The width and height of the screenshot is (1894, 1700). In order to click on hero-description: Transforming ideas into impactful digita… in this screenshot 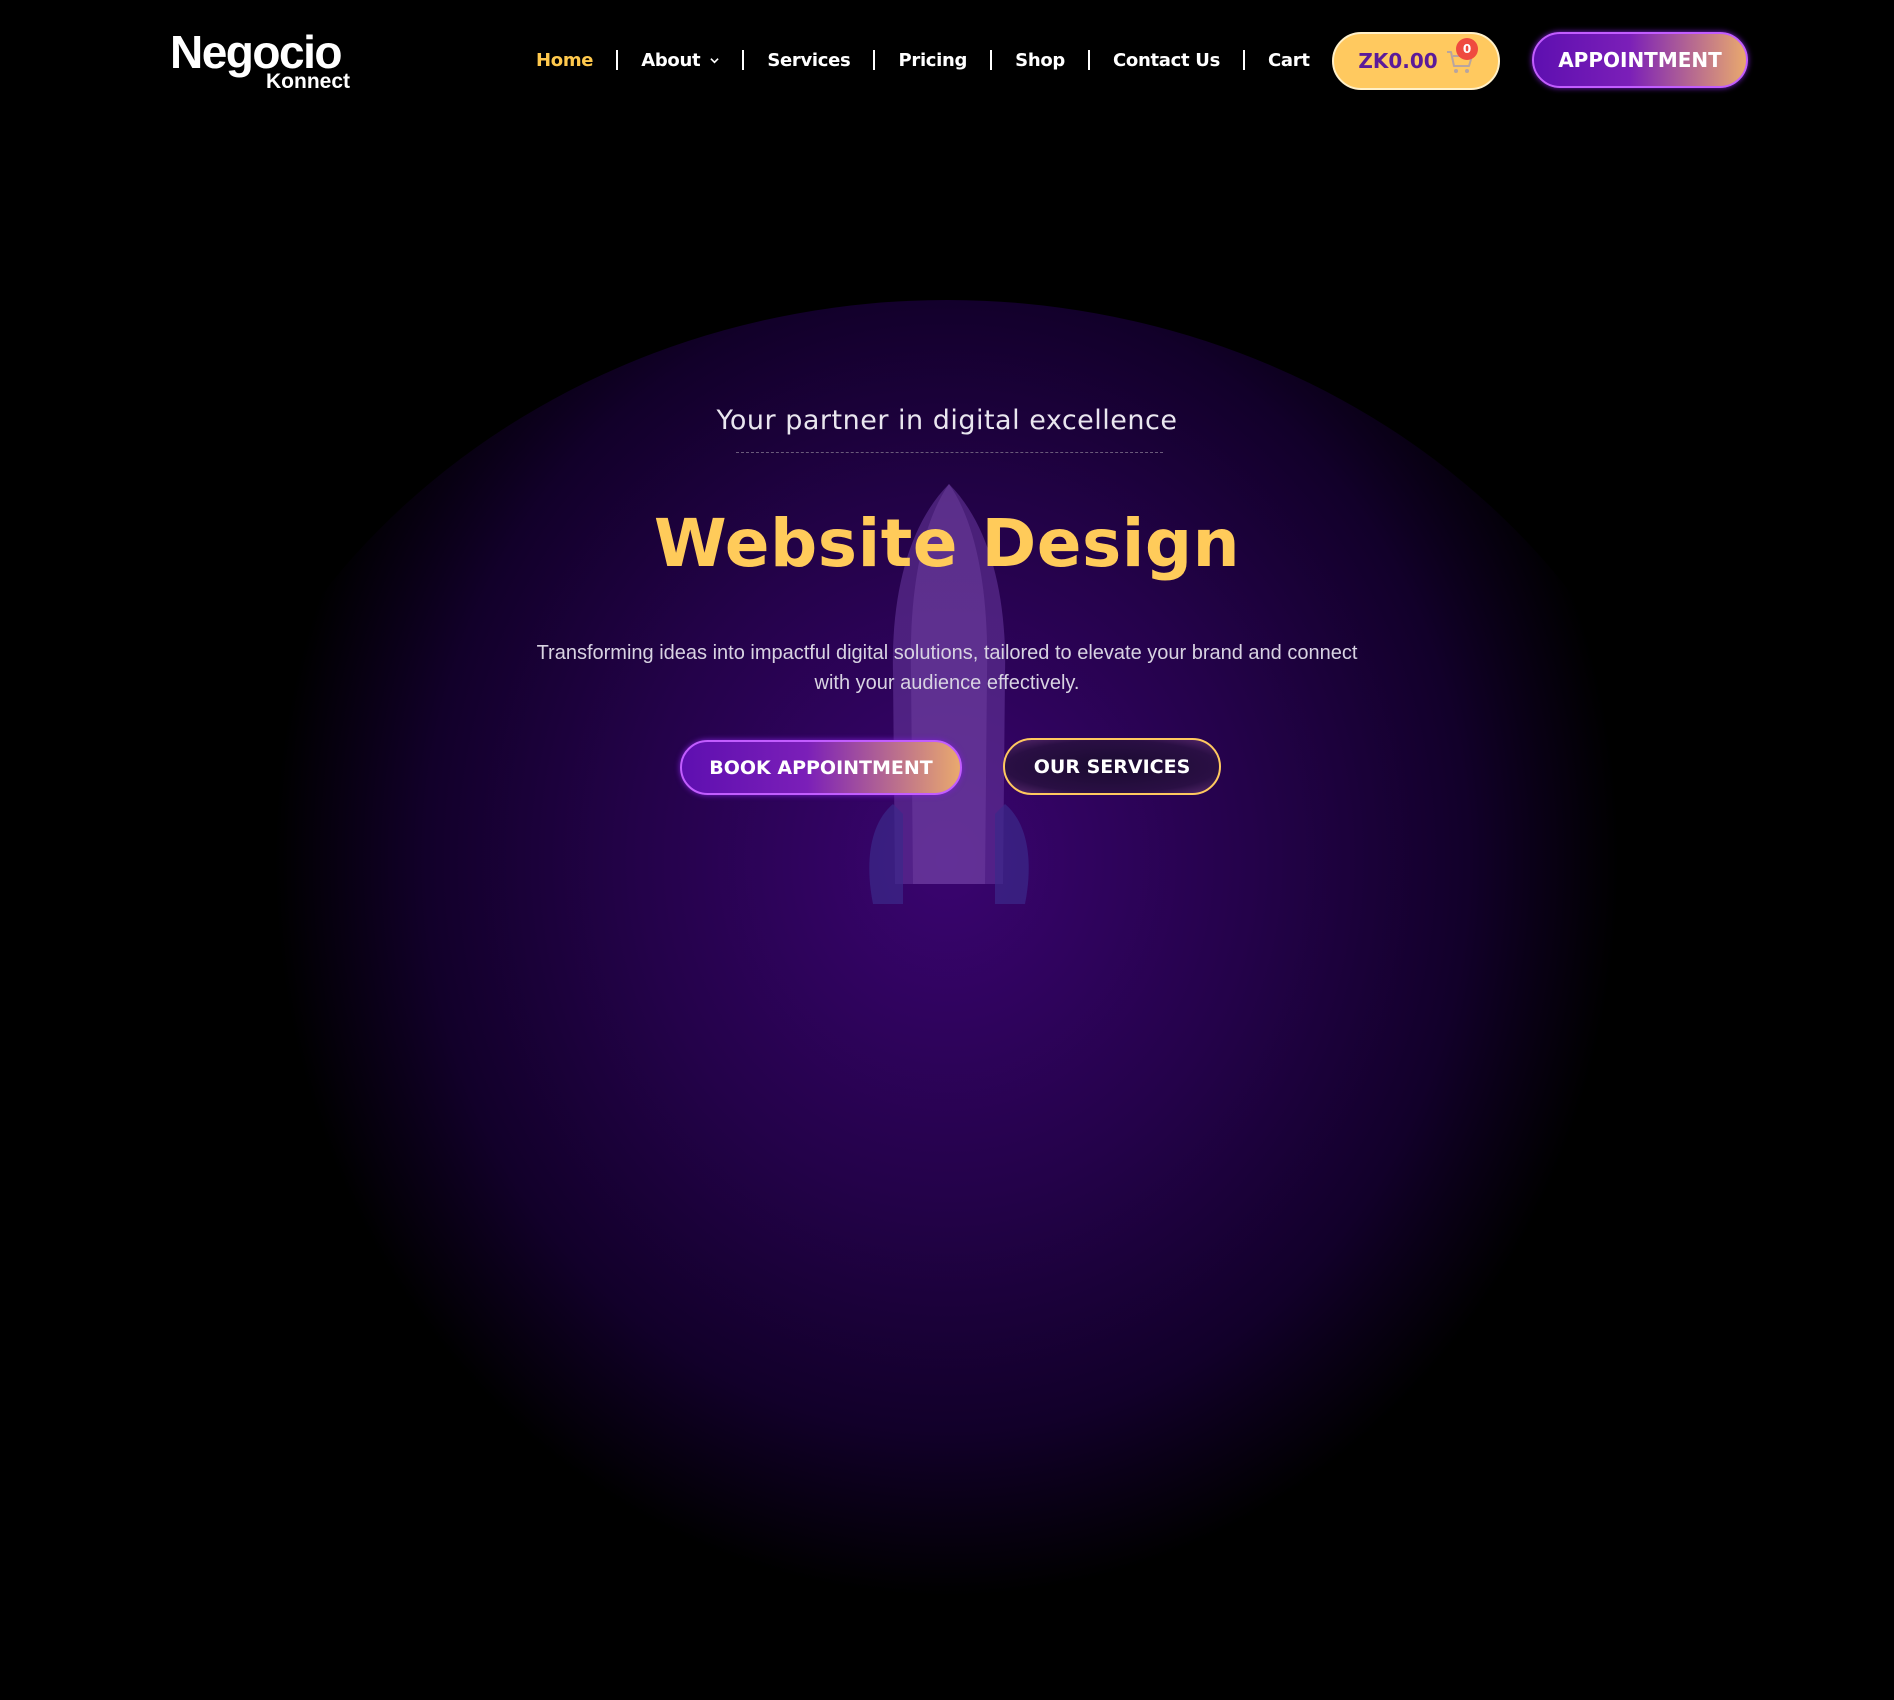, I will do `click(947, 668)`.